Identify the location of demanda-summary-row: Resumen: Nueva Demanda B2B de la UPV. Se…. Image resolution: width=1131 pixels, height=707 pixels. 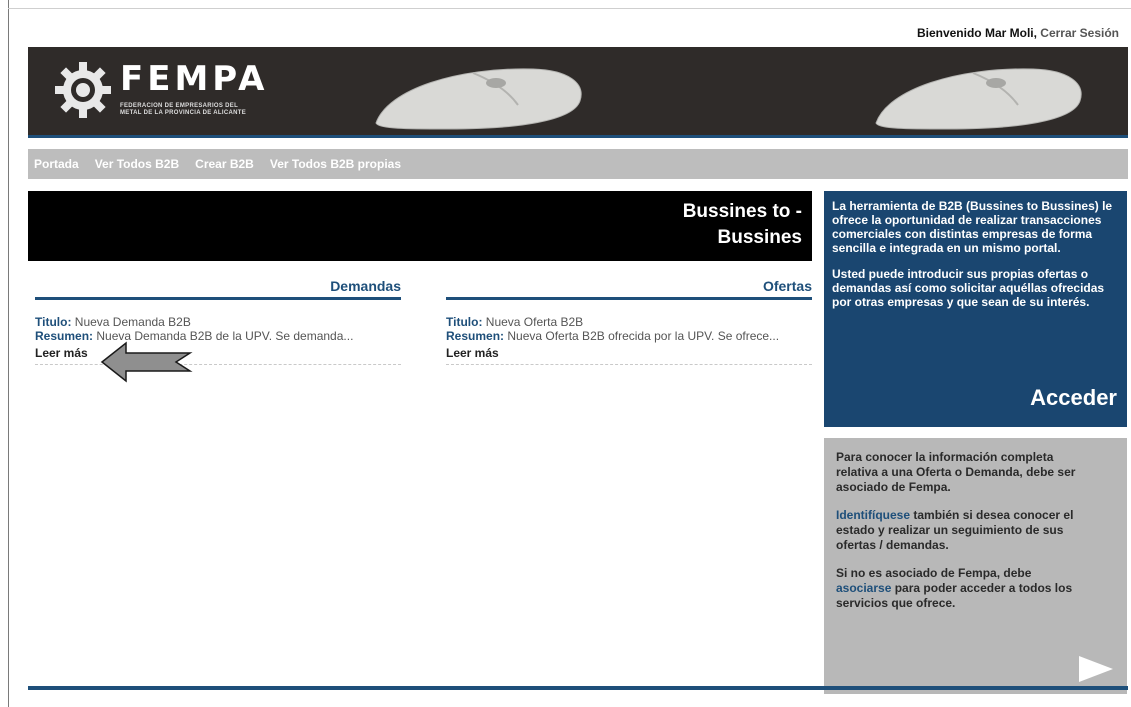
(218, 336).